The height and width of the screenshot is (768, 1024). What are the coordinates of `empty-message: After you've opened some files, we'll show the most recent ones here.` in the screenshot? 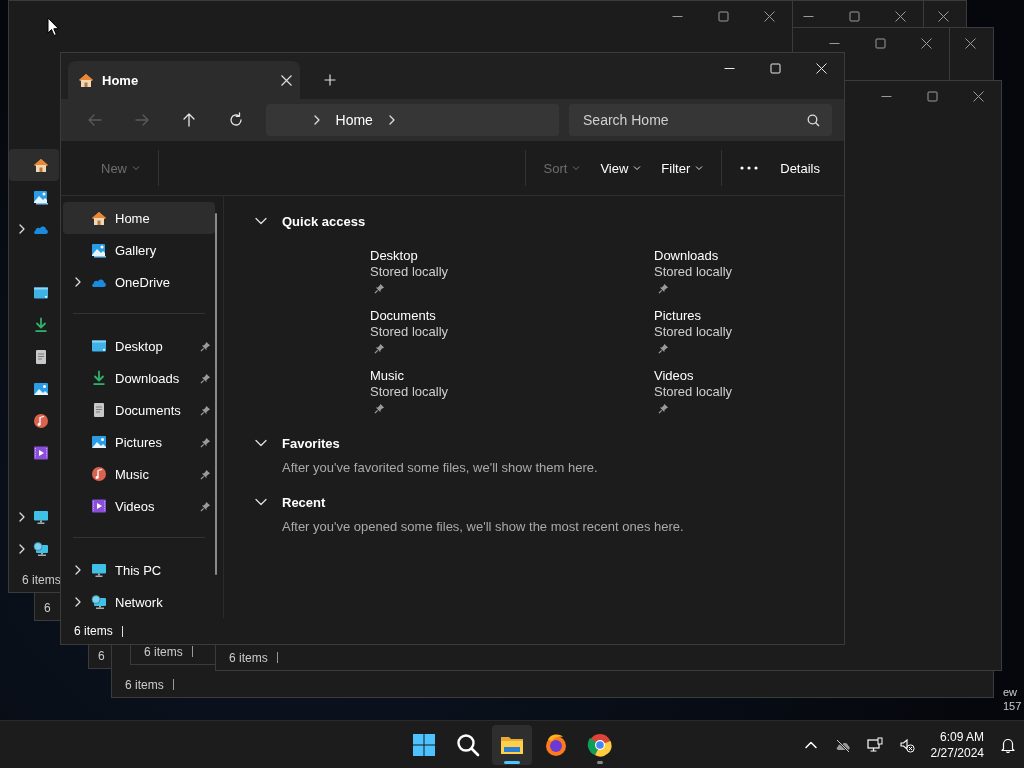 It's located at (483, 526).